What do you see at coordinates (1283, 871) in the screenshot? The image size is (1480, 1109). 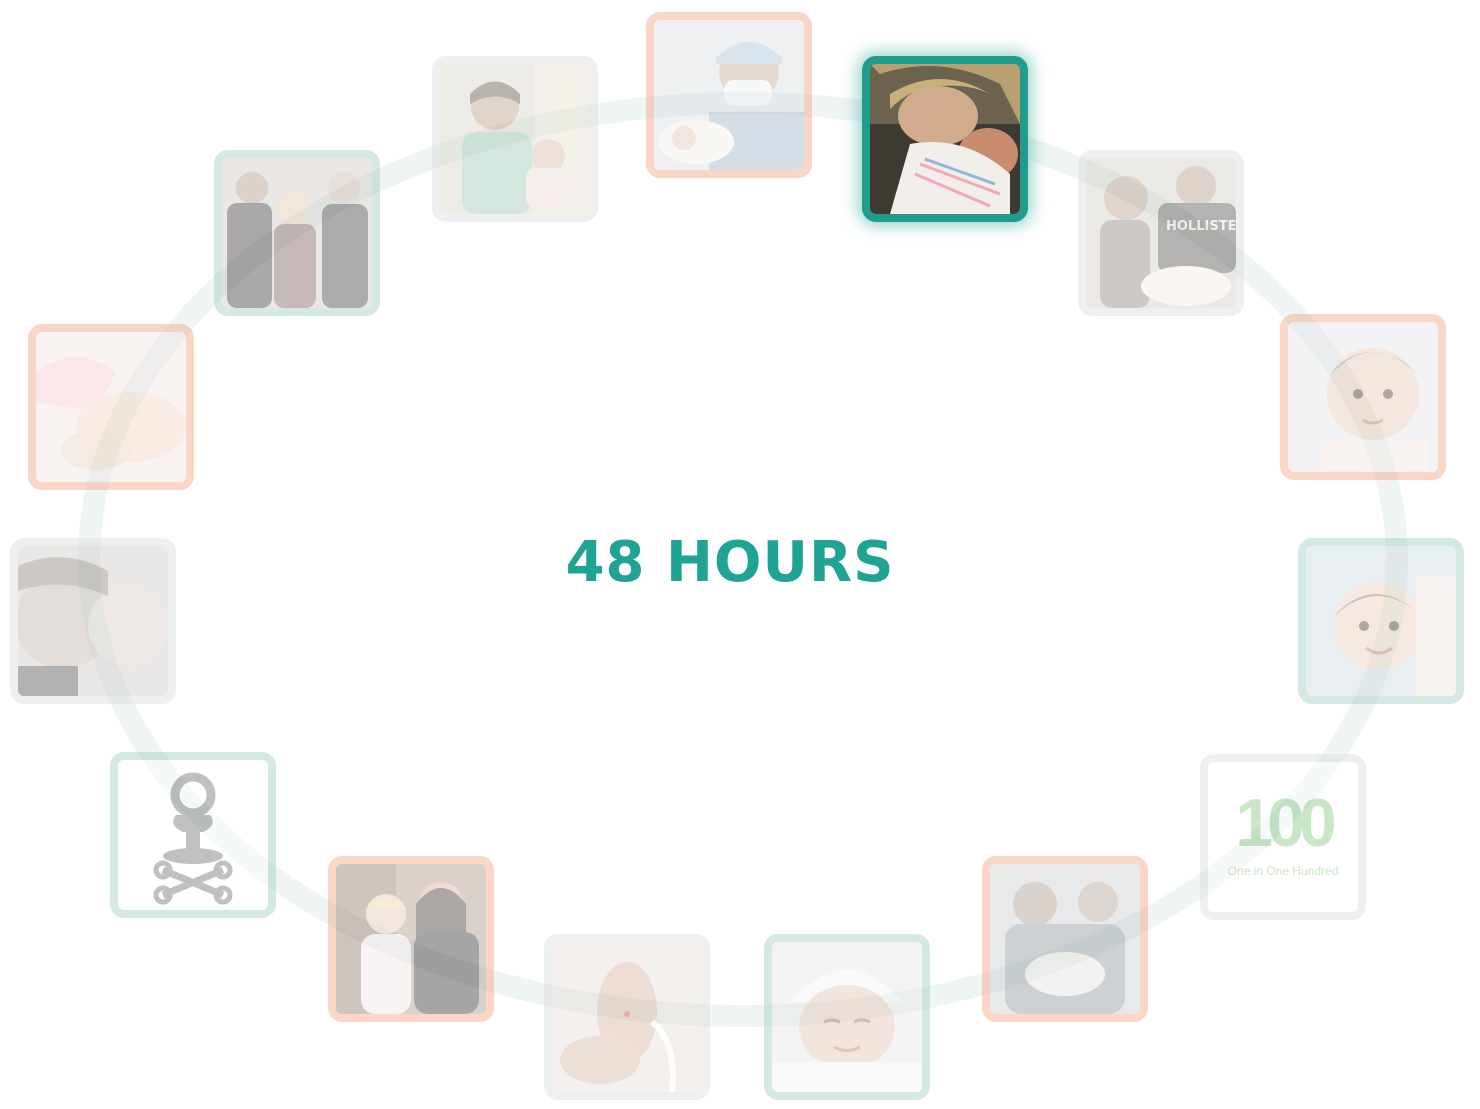 I see `logo-tagline: One in One Hundred` at bounding box center [1283, 871].